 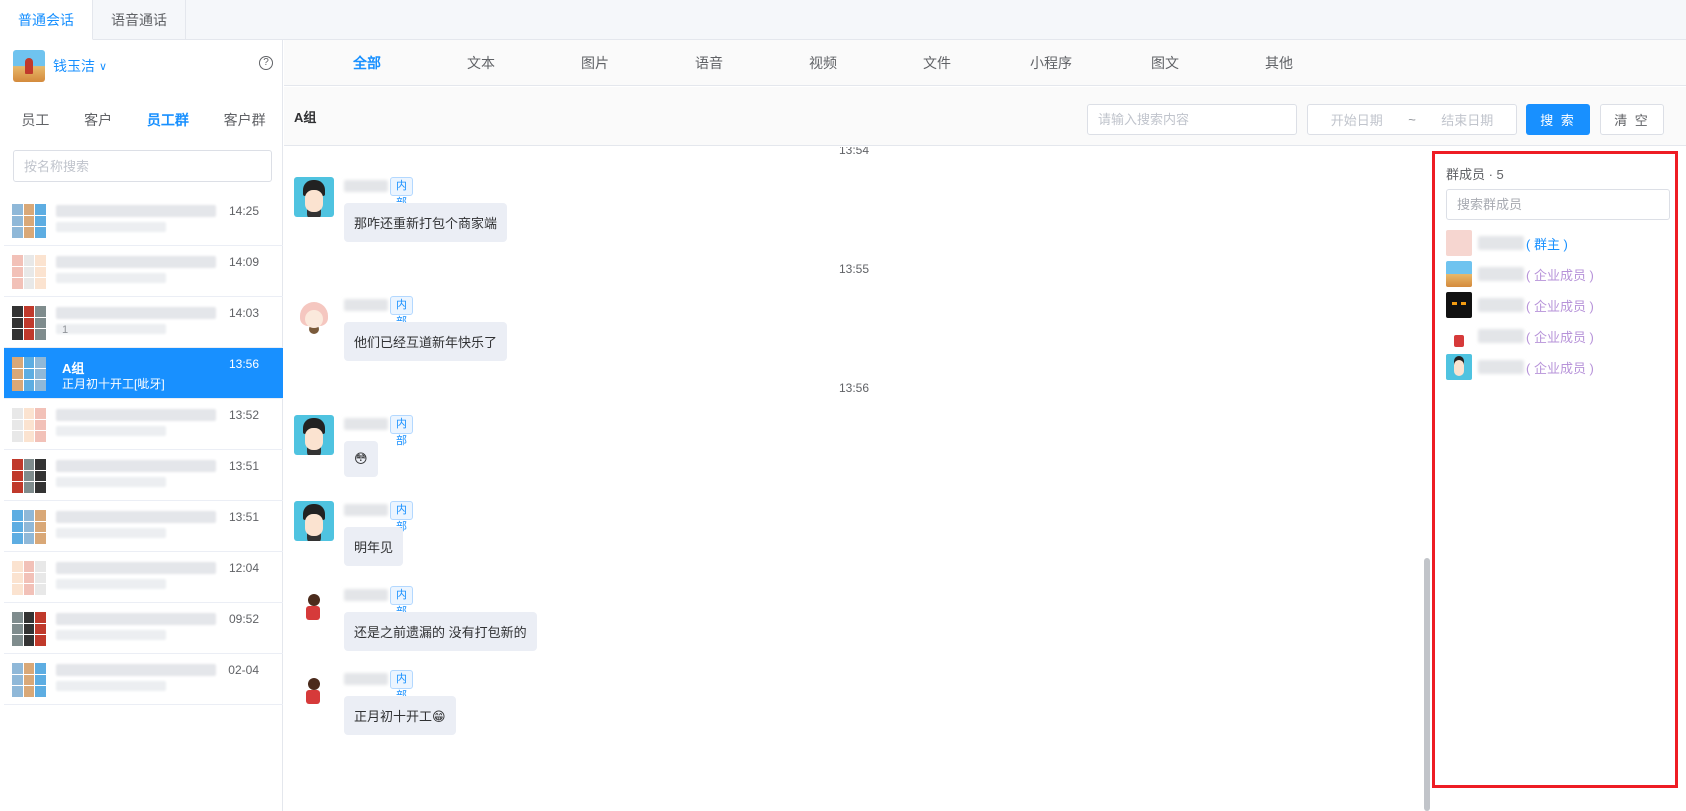 I want to click on current-user: 钱玉洁 ∨, so click(x=60, y=66).